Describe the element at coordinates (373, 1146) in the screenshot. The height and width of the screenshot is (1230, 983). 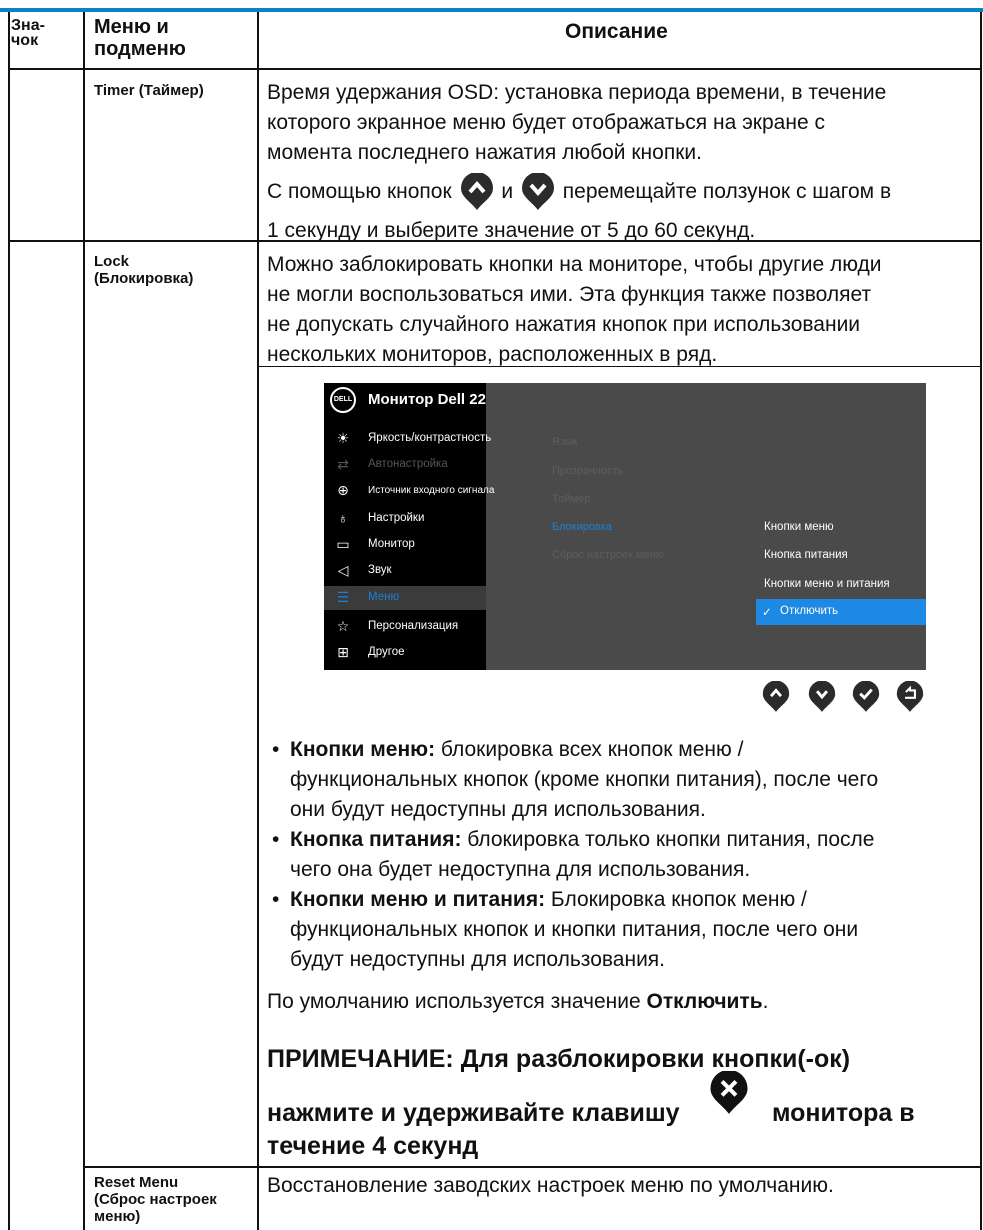
I see `unlock-note-line3: течение 4 секунд` at that location.